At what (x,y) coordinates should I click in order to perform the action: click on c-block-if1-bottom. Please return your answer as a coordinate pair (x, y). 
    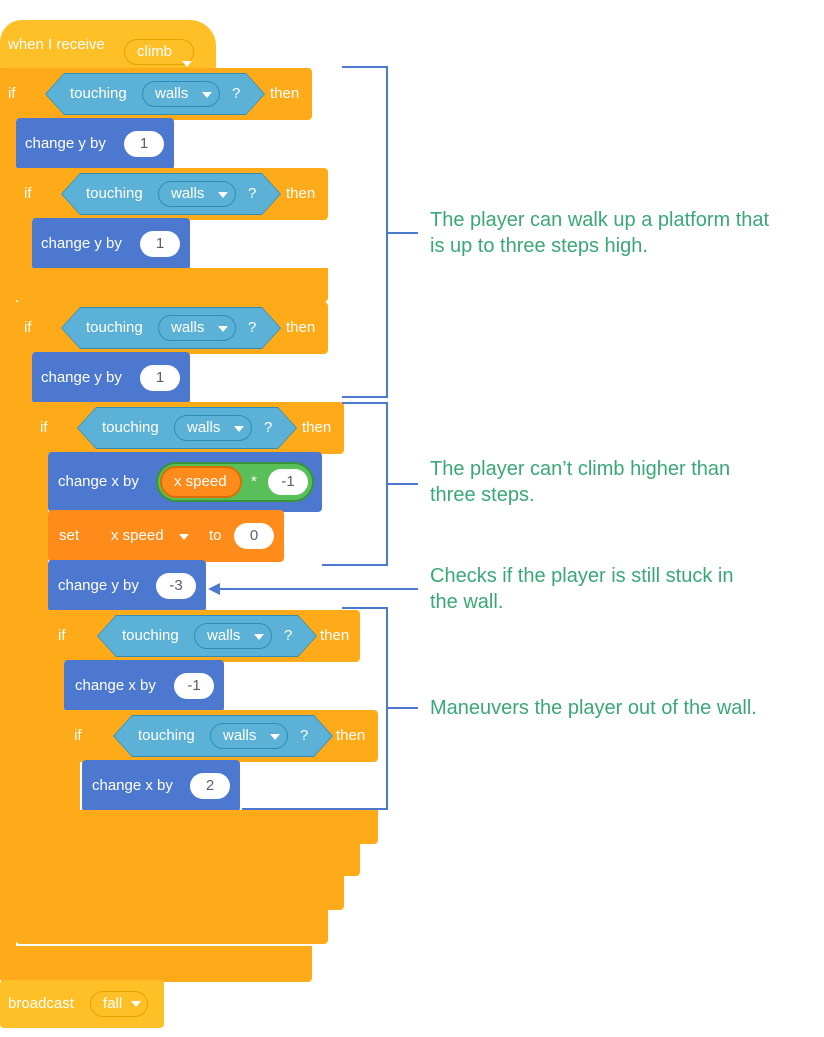
    Looking at the image, I should click on (156, 964).